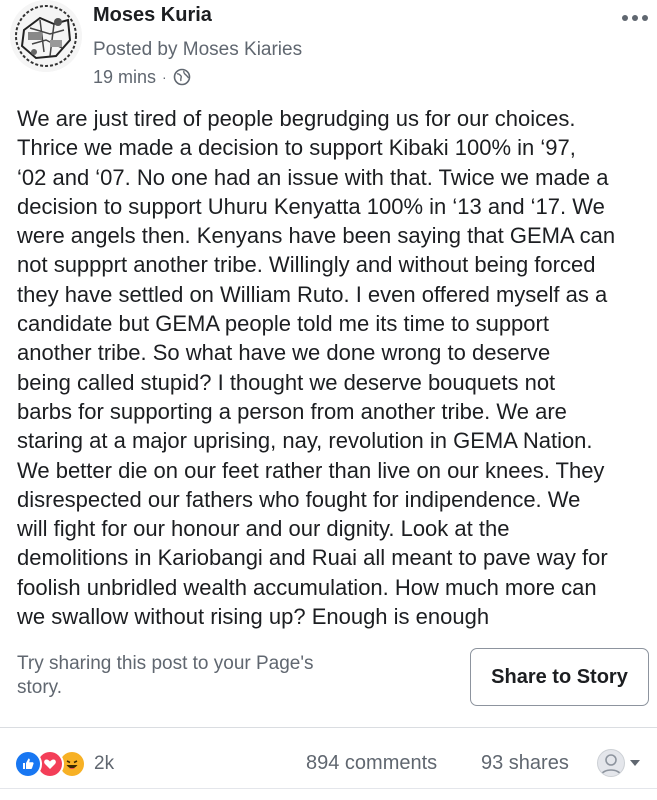 The image size is (657, 800). What do you see at coordinates (50, 764) in the screenshot?
I see `reaction-icons` at bounding box center [50, 764].